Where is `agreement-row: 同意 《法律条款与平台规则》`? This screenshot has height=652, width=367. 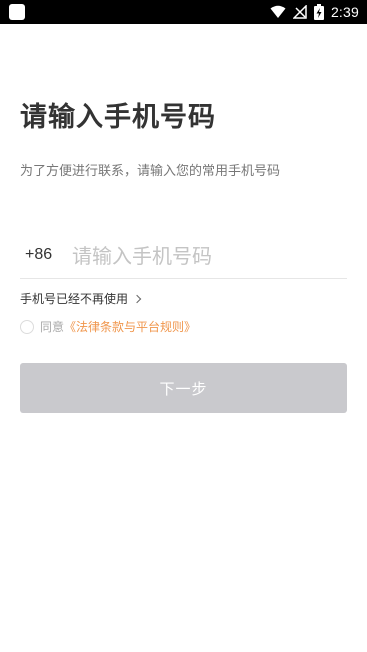 agreement-row: 同意 《法律条款与平台规则》 is located at coordinates (108, 326).